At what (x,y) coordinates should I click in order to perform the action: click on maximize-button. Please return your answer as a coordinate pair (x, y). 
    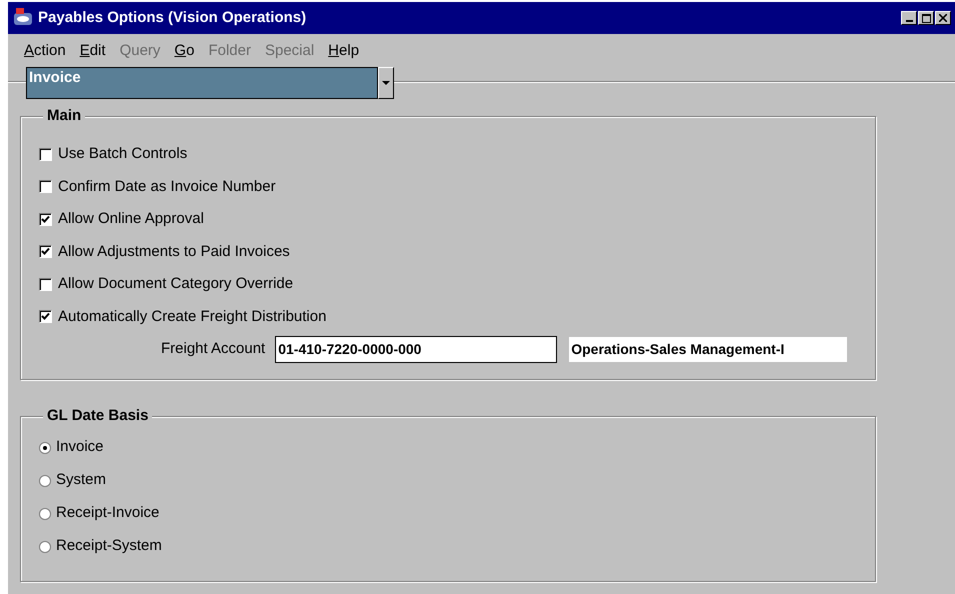
    Looking at the image, I should click on (926, 18).